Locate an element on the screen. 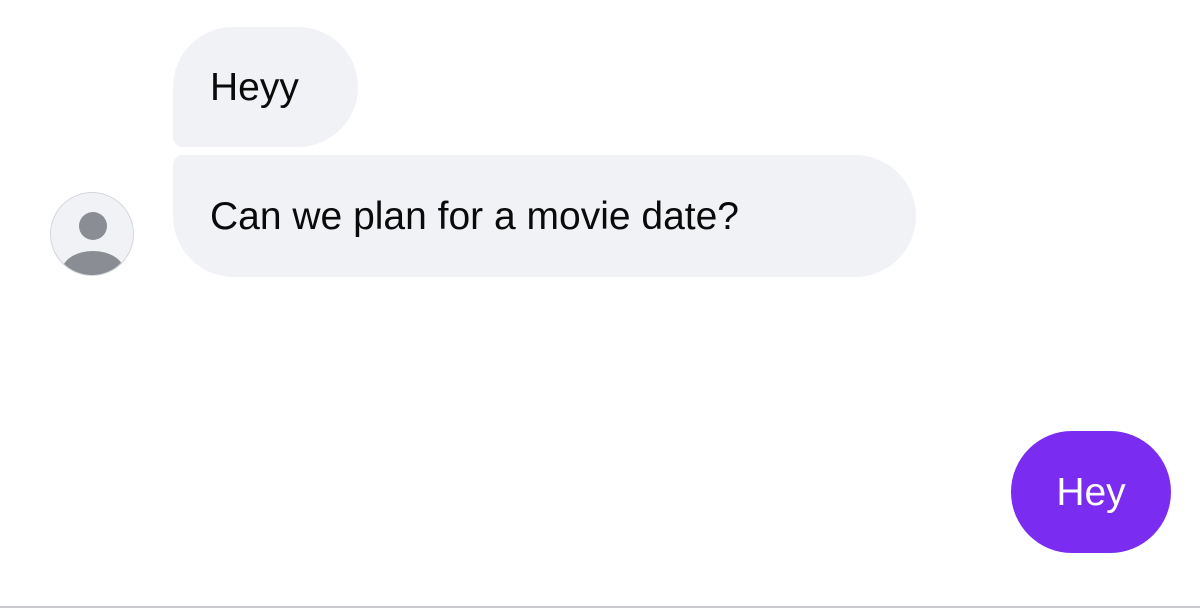 This screenshot has height=608, width=1200. incoming-message-bubble: Can we plan for a movie date? is located at coordinates (544, 216).